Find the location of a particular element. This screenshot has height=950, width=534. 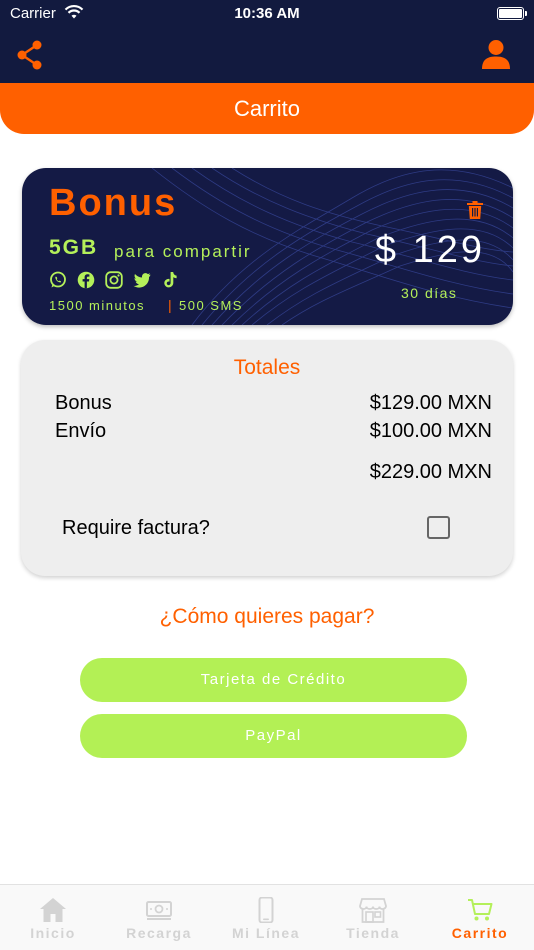

status-bar: Carrier 10:36 AM is located at coordinates (267, 14).